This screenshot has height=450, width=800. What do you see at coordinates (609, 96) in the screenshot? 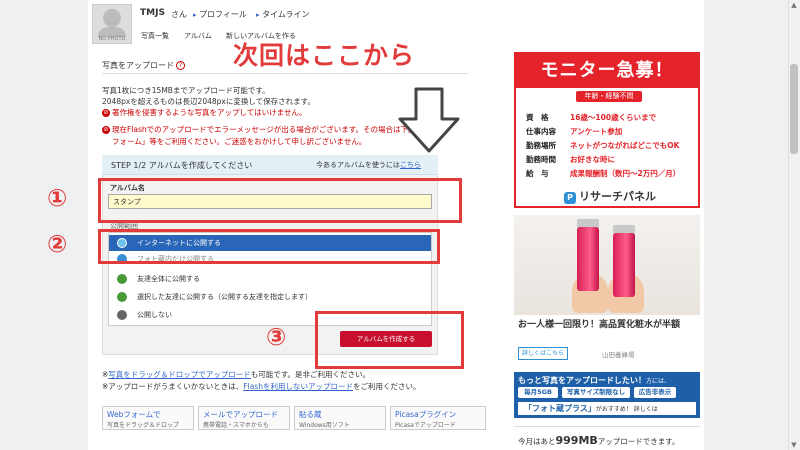
I see `ad-monitor-sub: 年齢・経験不問` at bounding box center [609, 96].